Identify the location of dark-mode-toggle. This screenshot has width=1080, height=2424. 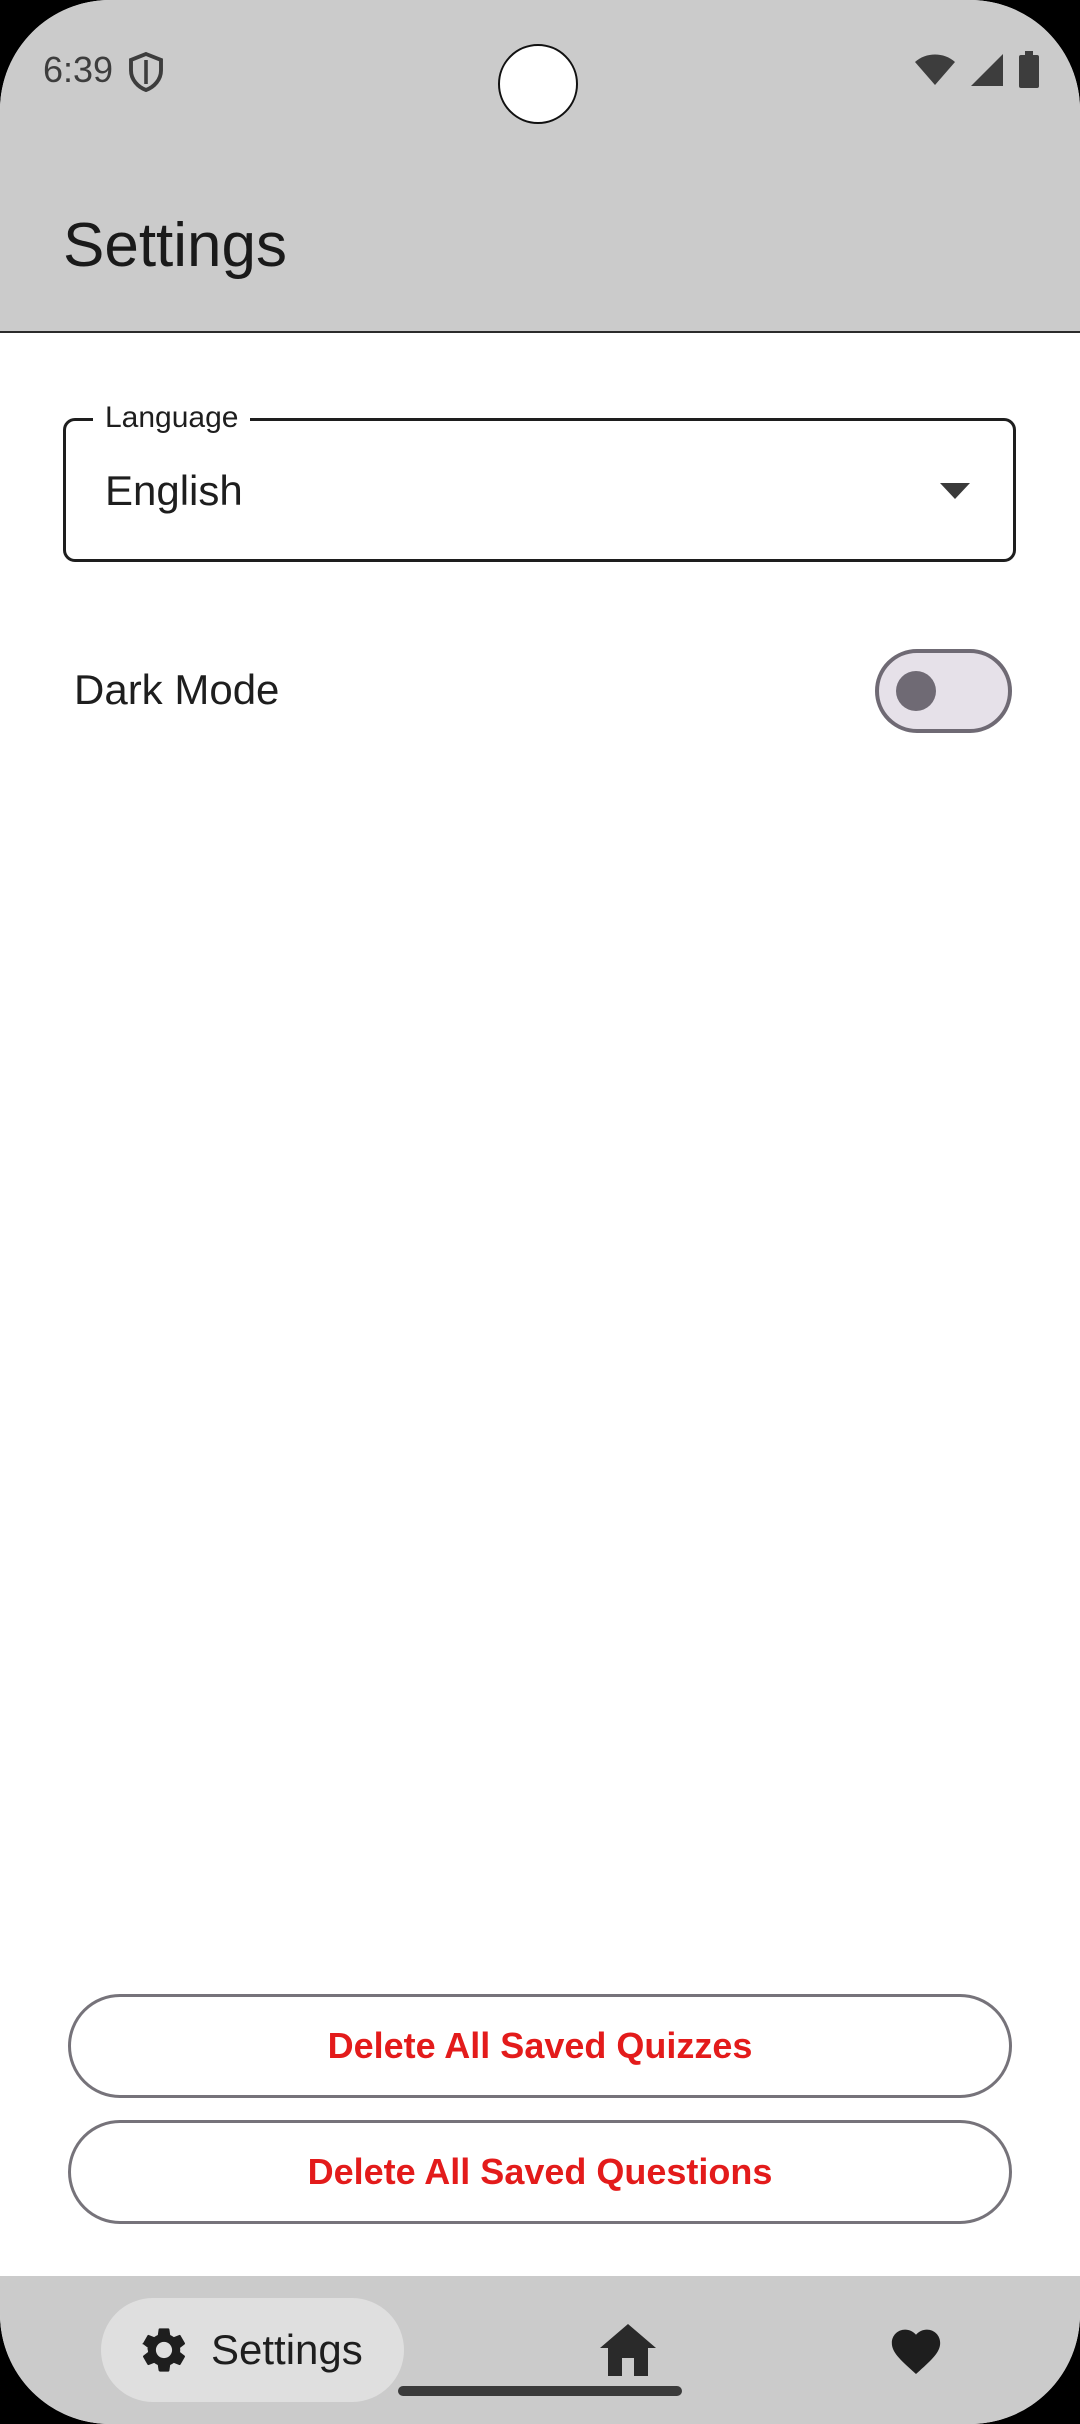
(943, 691).